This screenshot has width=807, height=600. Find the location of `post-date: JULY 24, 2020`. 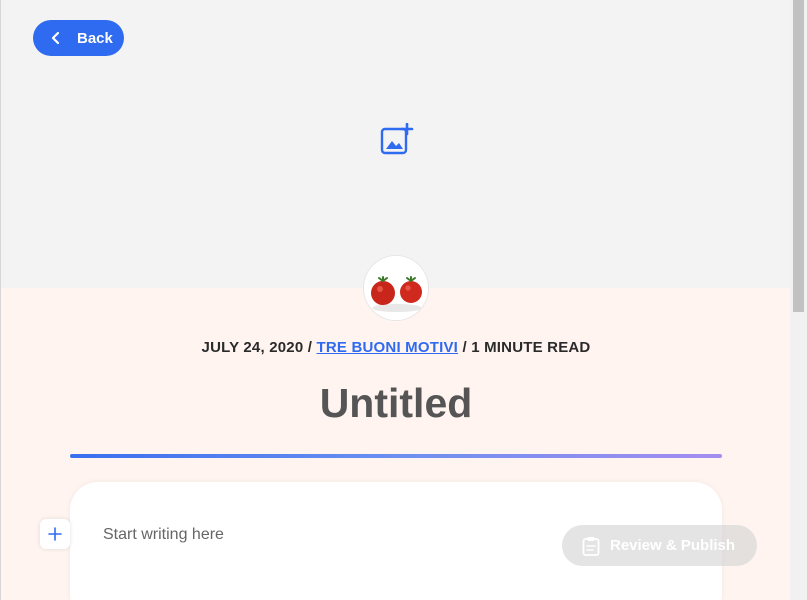

post-date: JULY 24, 2020 is located at coordinates (252, 347).